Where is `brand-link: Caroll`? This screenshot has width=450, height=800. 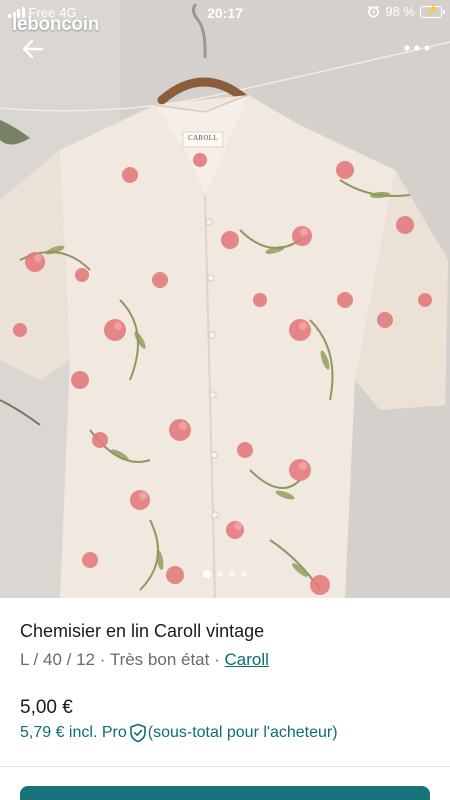
brand-link: Caroll is located at coordinates (247, 659).